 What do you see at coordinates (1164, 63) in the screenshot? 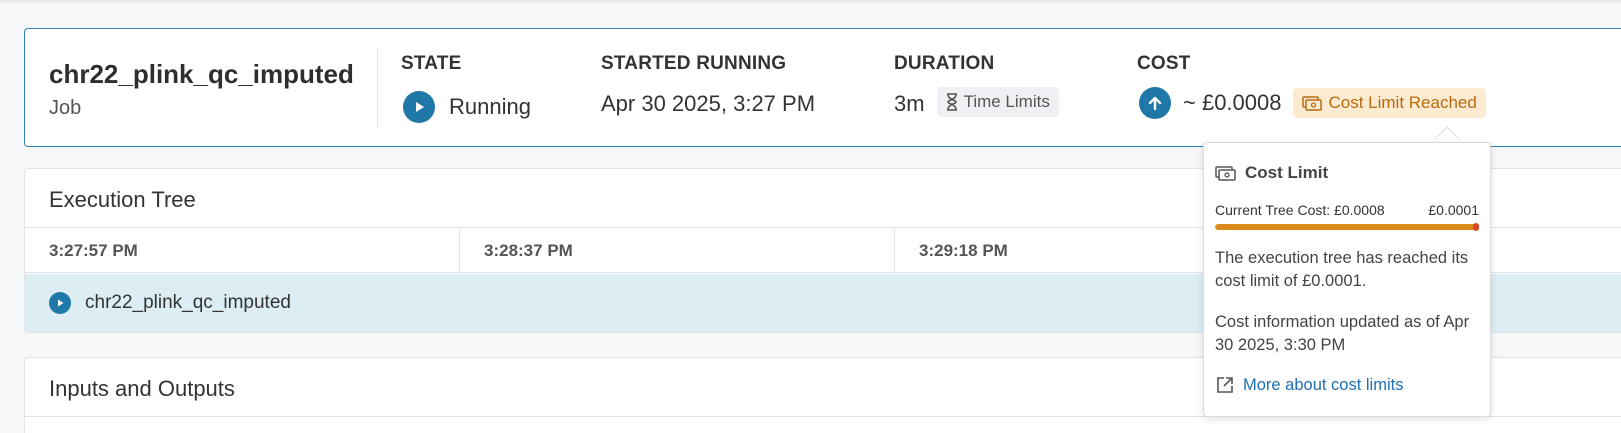
I see `cost-label: COST` at bounding box center [1164, 63].